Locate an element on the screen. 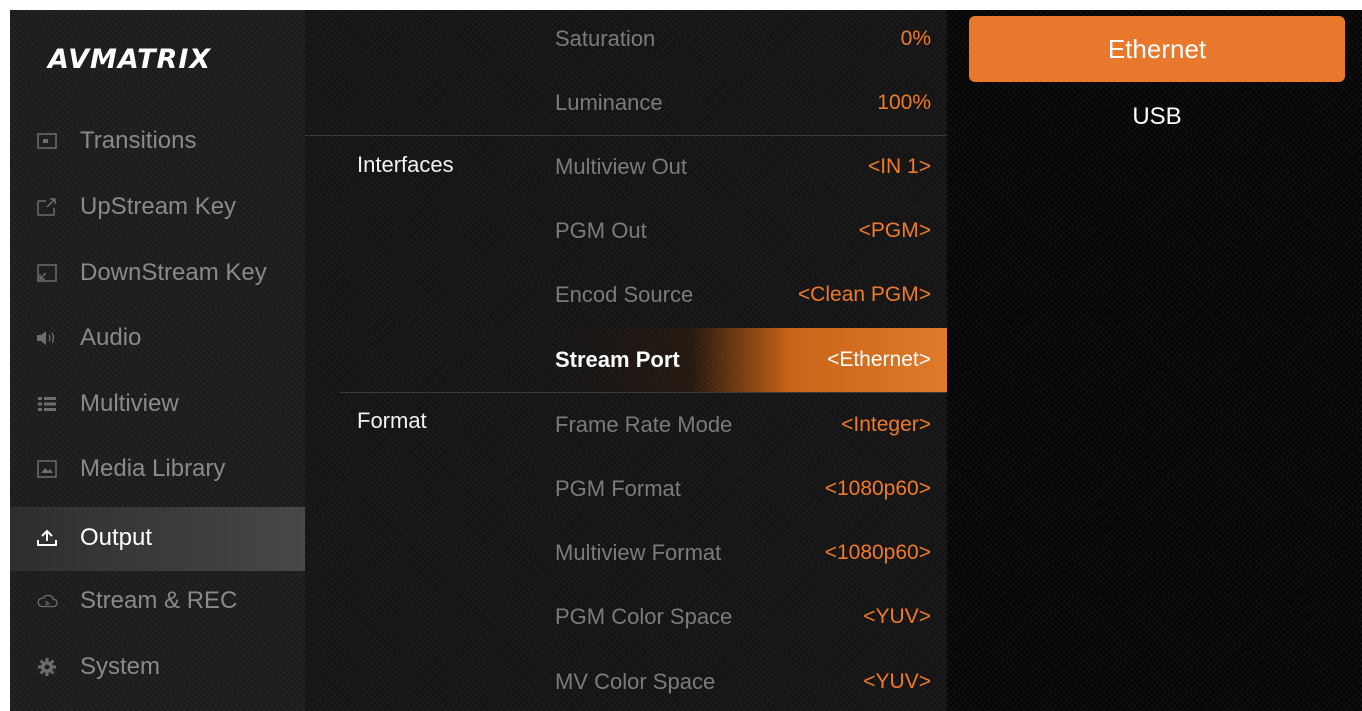 This screenshot has width=1362, height=711. sidebar-item-label: Audio is located at coordinates (111, 337).